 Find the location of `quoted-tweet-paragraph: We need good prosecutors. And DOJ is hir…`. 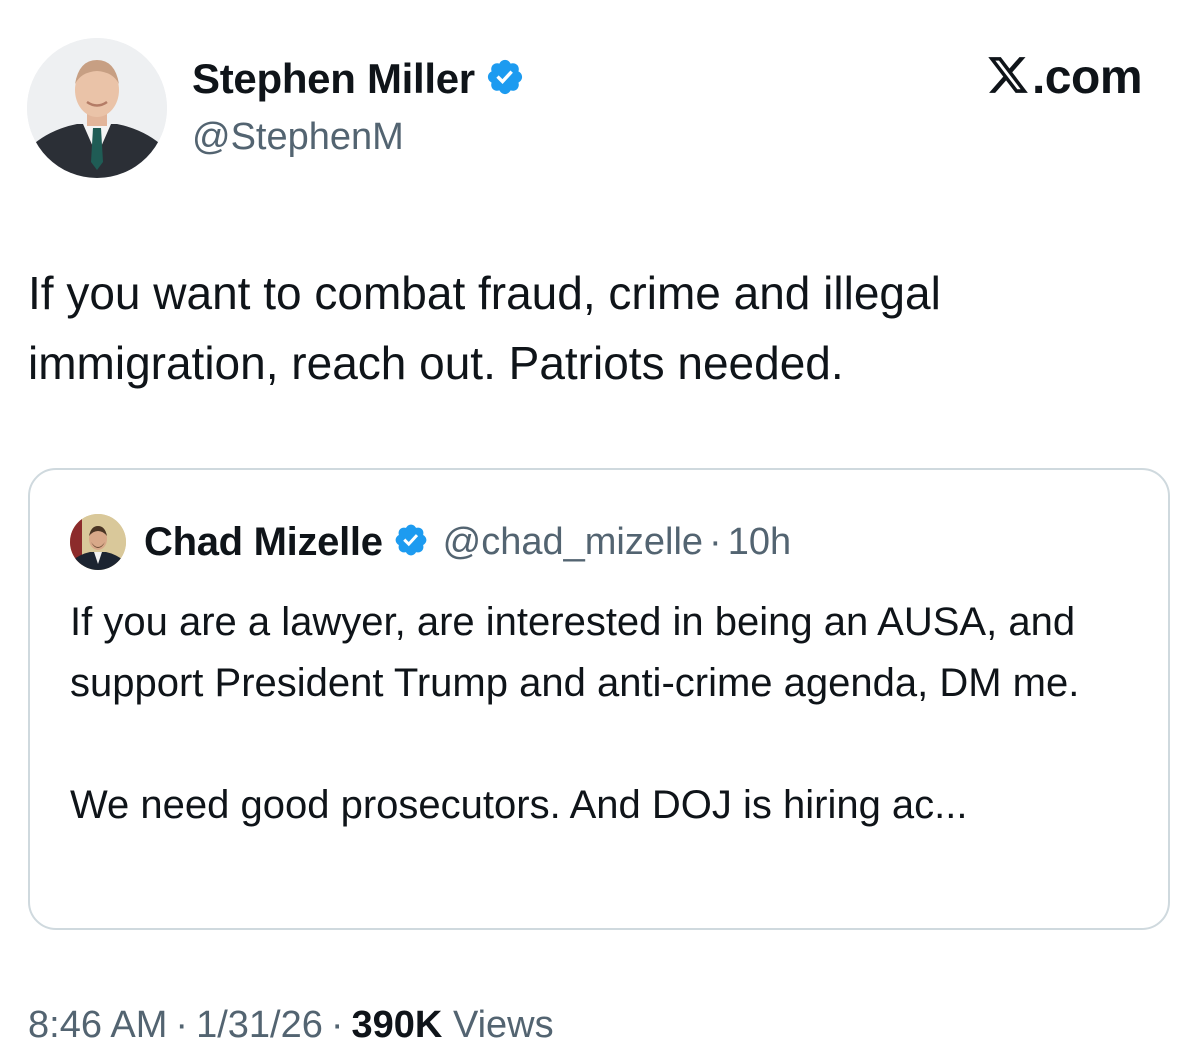

quoted-tweet-paragraph: We need good prosecutors. And DOJ is hir… is located at coordinates (519, 805).